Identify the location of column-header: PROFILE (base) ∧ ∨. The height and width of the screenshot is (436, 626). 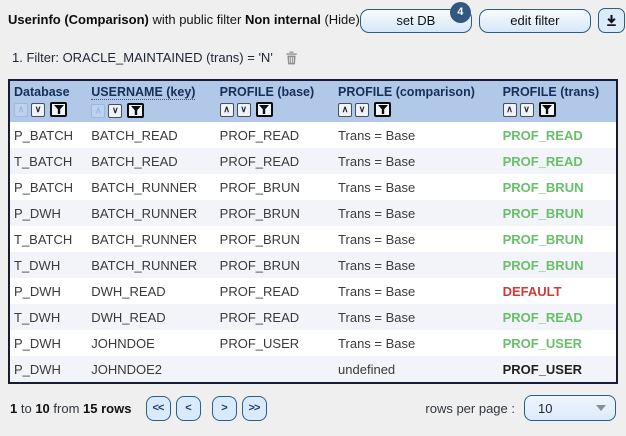
(275, 101).